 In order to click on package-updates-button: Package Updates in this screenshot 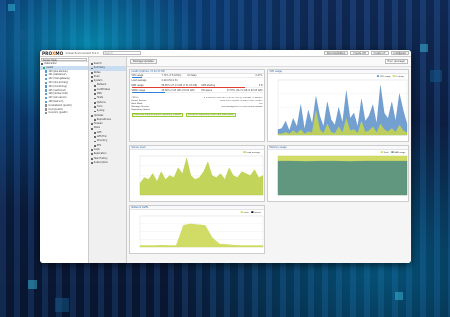, I will do `click(143, 61)`.